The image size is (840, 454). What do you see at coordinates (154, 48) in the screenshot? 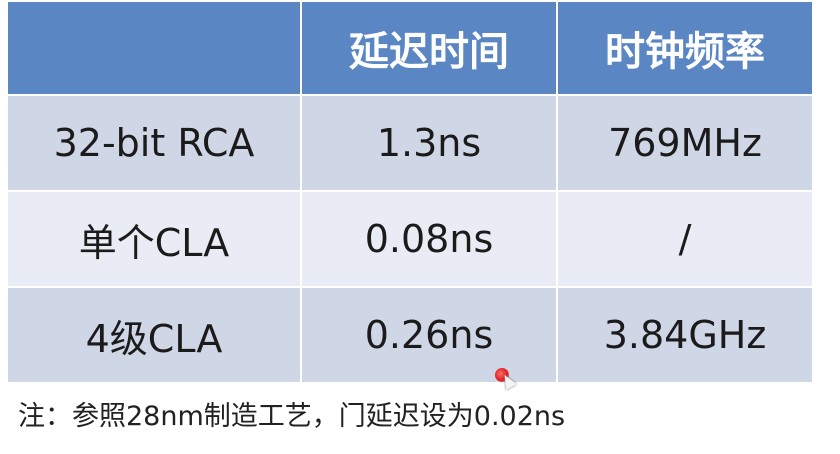
I see `header-cell-empty` at bounding box center [154, 48].